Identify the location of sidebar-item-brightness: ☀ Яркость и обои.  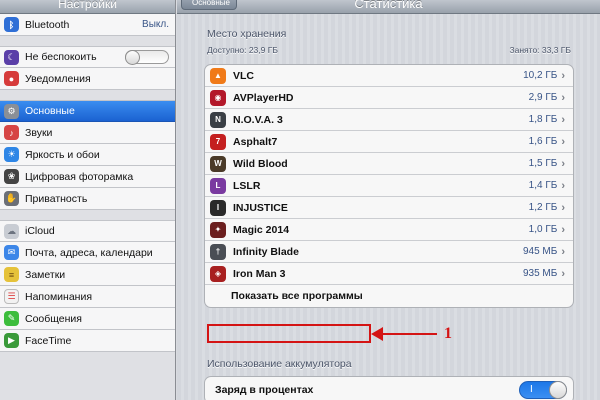
(87, 155).